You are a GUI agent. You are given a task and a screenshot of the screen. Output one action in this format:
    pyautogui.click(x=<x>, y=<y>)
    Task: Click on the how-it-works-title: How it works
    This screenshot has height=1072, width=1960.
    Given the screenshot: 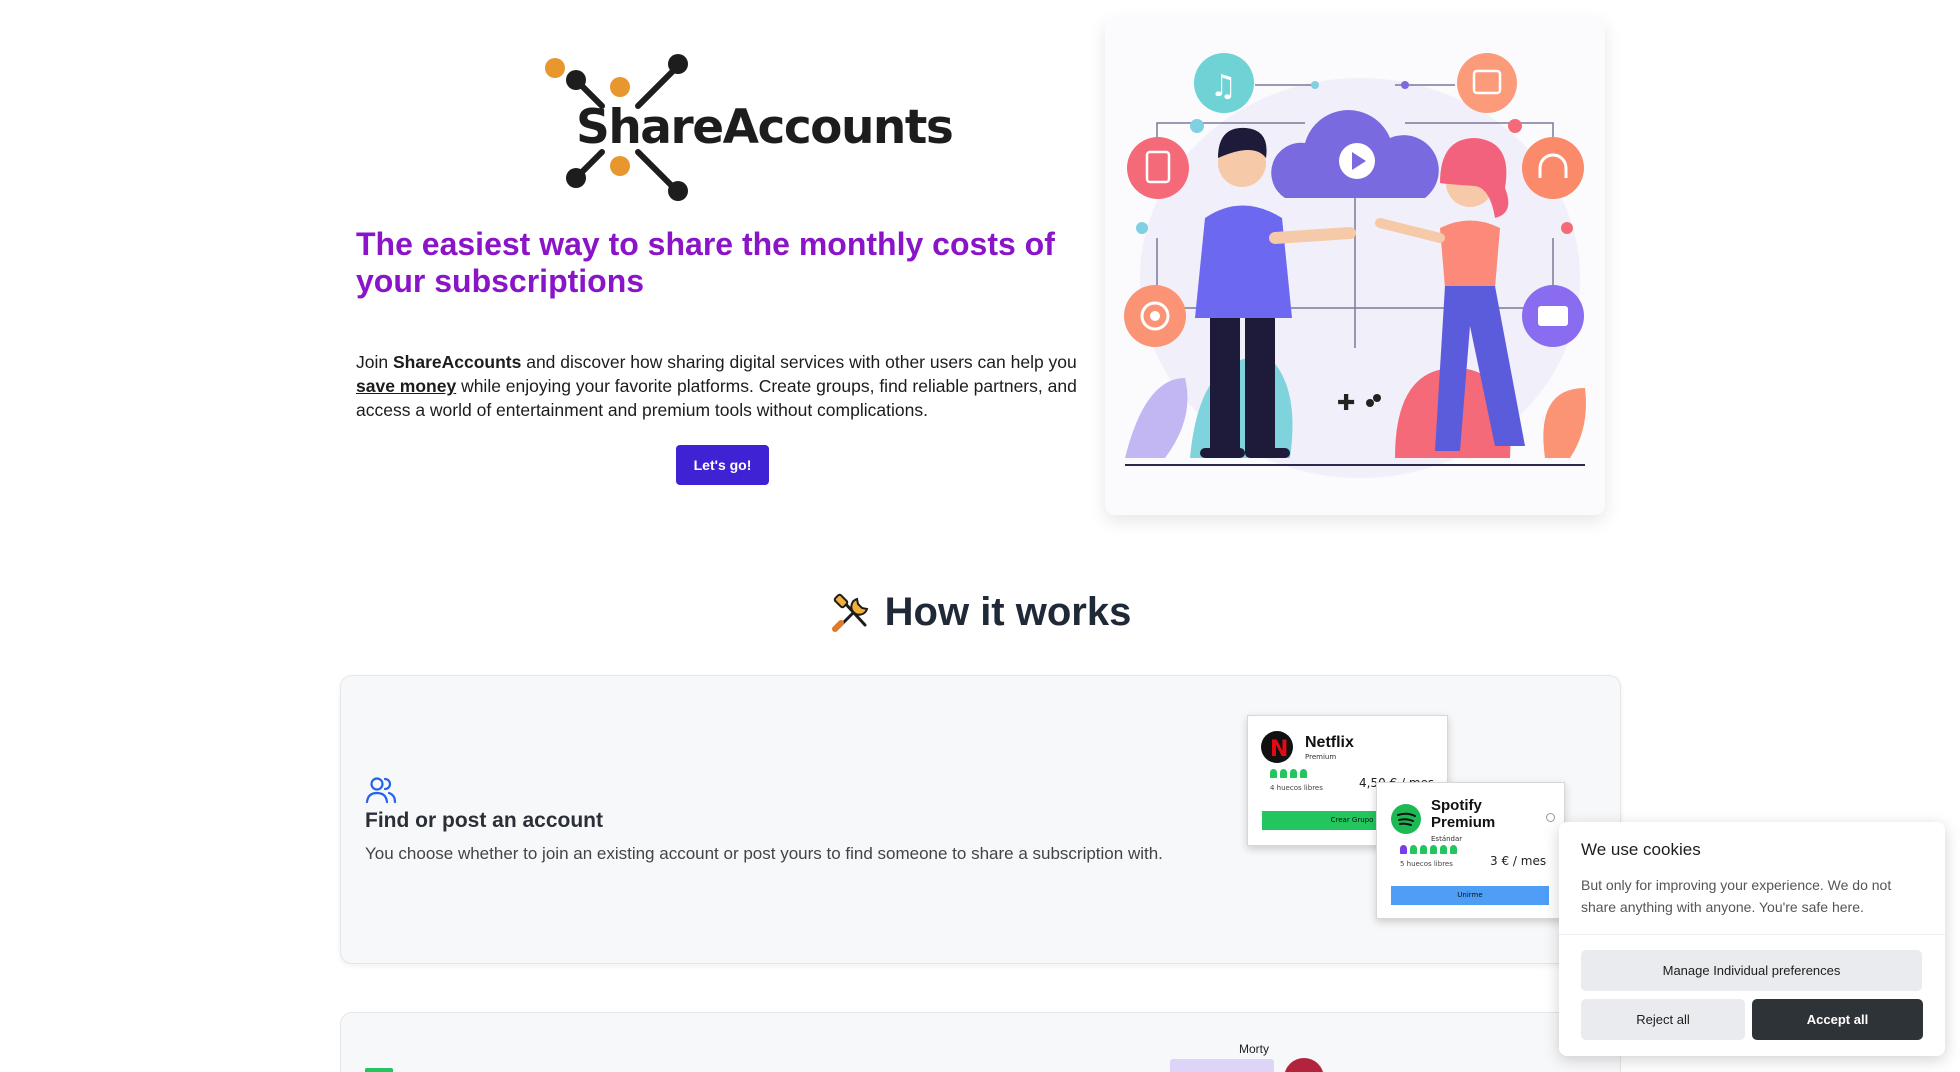 What is the action you would take?
    pyautogui.click(x=1008, y=612)
    